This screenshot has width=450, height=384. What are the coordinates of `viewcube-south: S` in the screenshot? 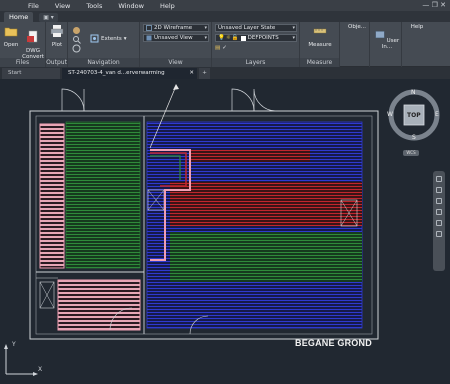 It's located at (414, 137).